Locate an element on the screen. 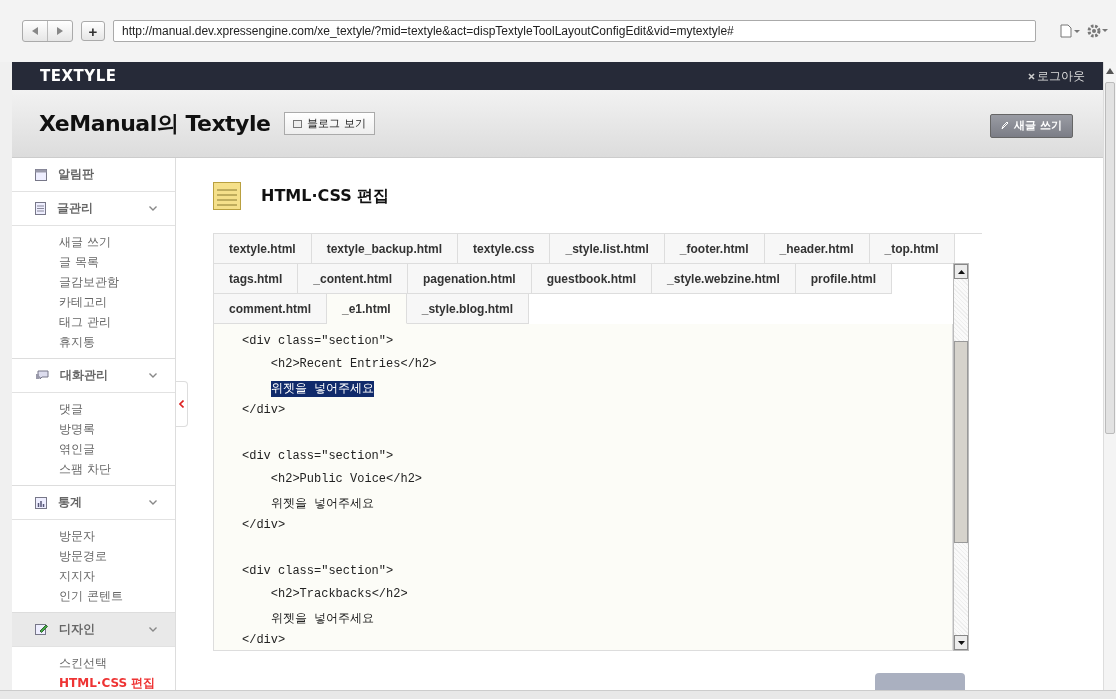 The width and height of the screenshot is (1116, 699). editor-scrollbar is located at coordinates (961, 457).